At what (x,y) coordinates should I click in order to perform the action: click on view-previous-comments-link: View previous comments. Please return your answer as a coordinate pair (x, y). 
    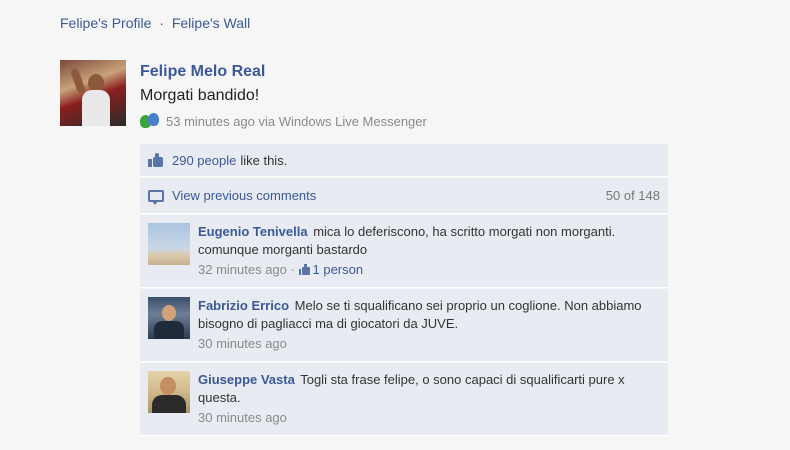
    Looking at the image, I should click on (244, 195).